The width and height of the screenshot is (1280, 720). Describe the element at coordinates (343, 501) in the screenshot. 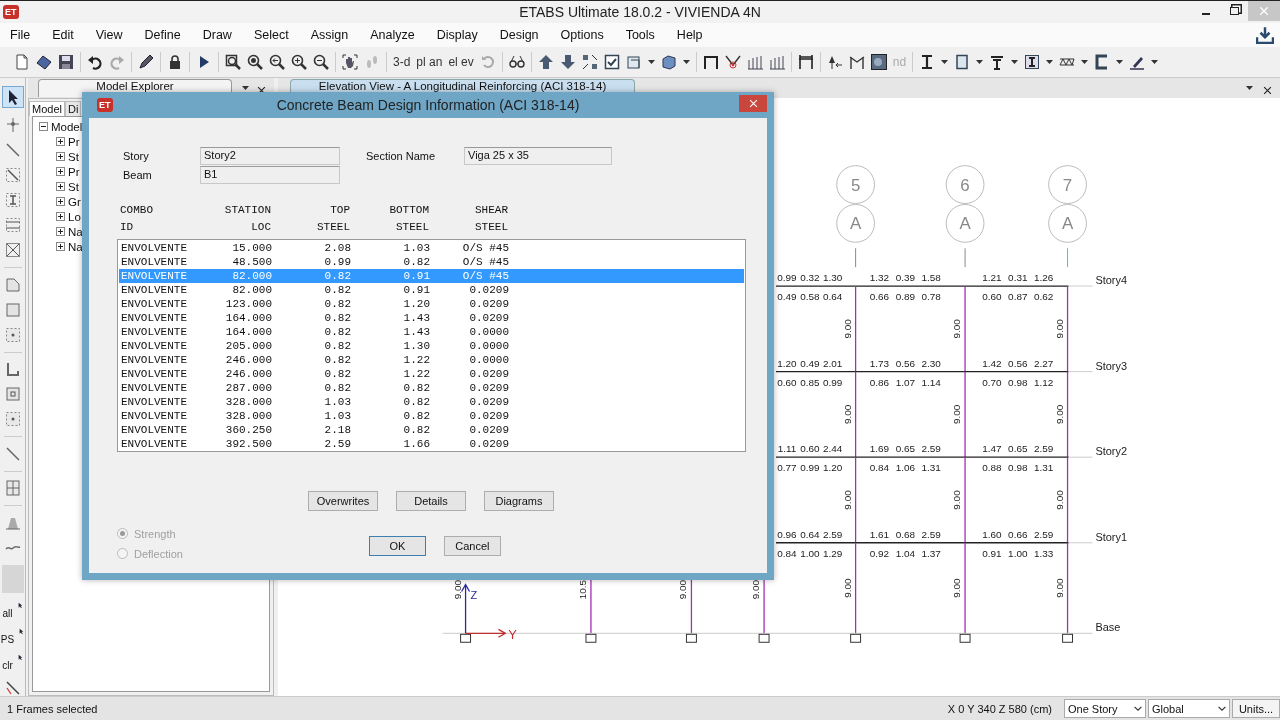

I see `dialog-button: Overwrites` at that location.